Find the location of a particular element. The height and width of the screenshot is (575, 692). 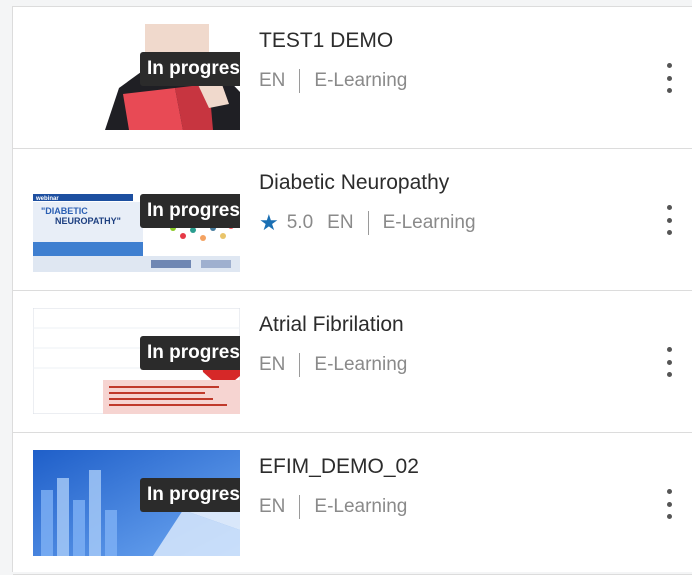

course-meta: ★ 5.0 EN E-Learning is located at coordinates (367, 223).